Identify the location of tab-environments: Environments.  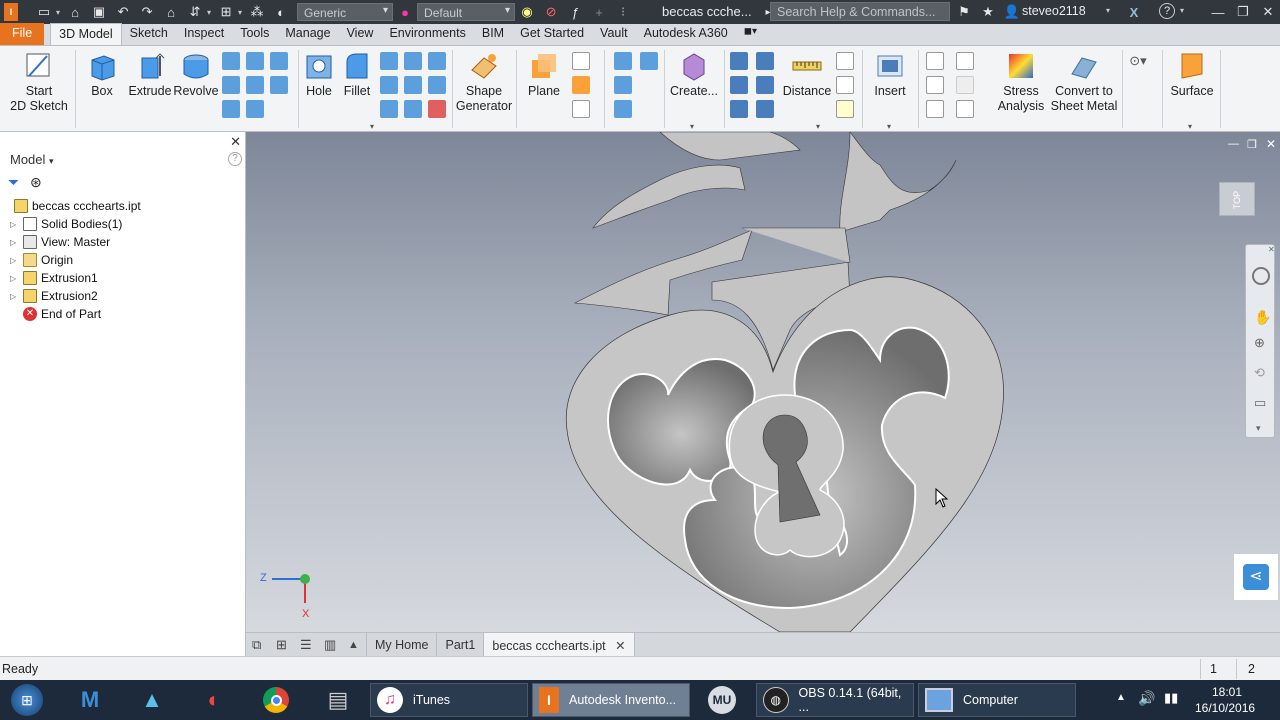
(427, 34).